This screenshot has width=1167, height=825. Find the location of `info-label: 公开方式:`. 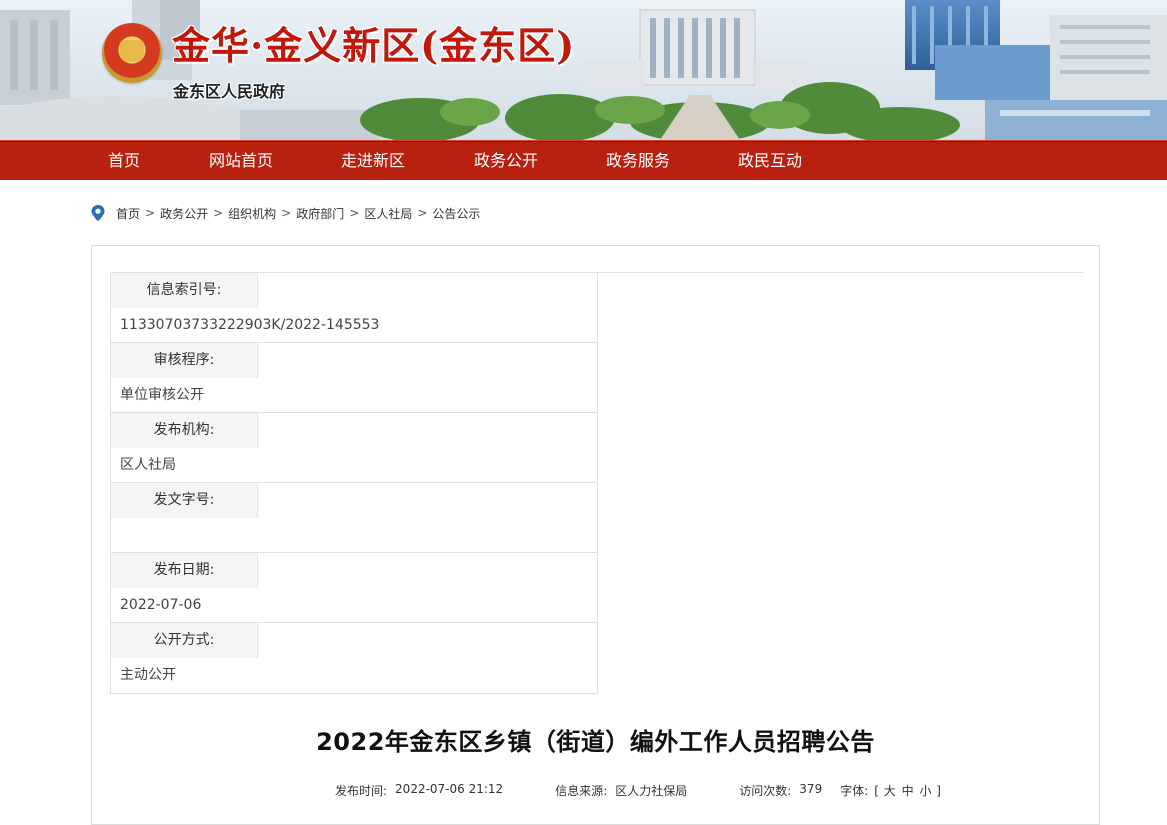

info-label: 公开方式: is located at coordinates (184, 640).